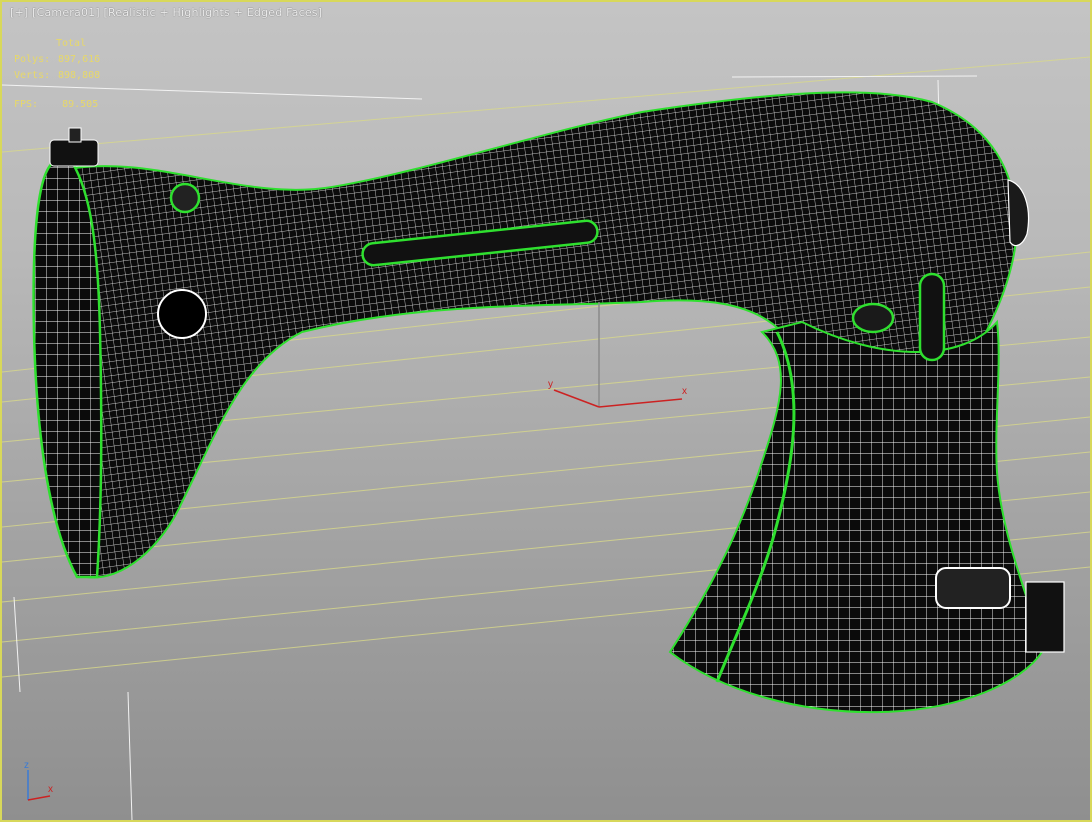 The width and height of the screenshot is (1092, 822). Describe the element at coordinates (1045, 617) in the screenshot. I see `base-side-block` at that location.